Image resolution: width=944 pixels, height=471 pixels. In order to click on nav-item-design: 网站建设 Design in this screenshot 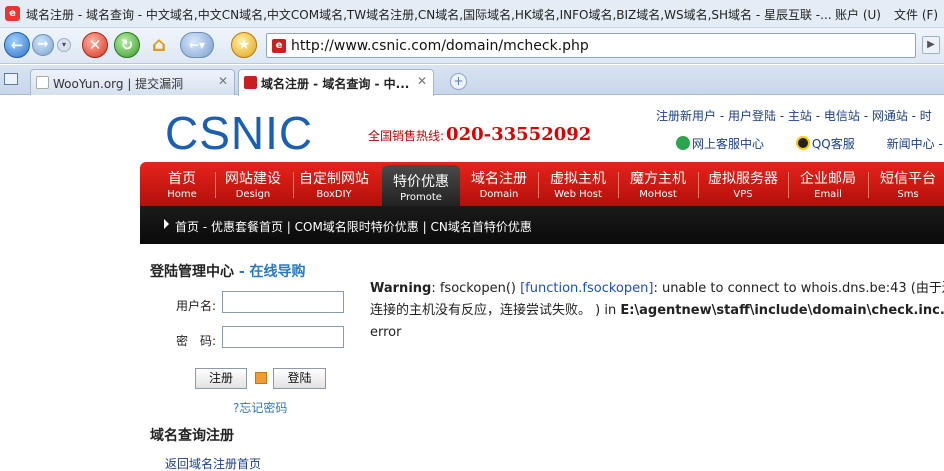, I will do `click(253, 184)`.